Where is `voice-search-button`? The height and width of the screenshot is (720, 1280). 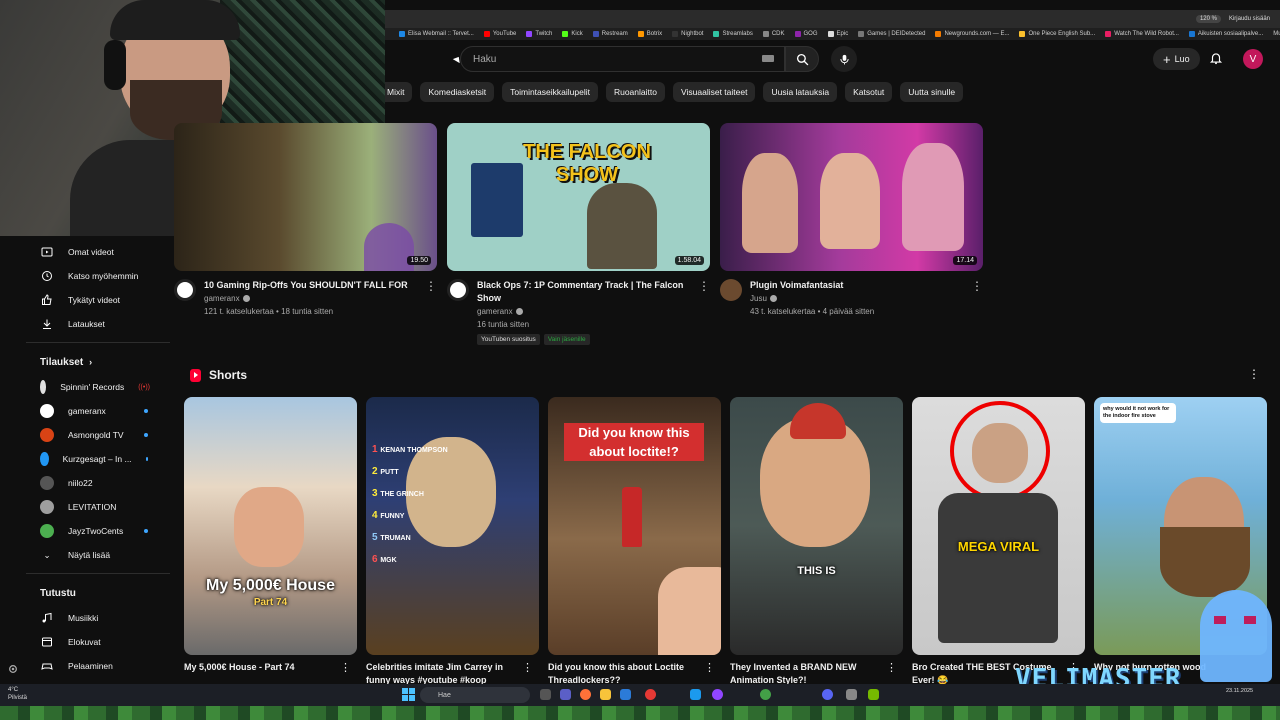 voice-search-button is located at coordinates (844, 59).